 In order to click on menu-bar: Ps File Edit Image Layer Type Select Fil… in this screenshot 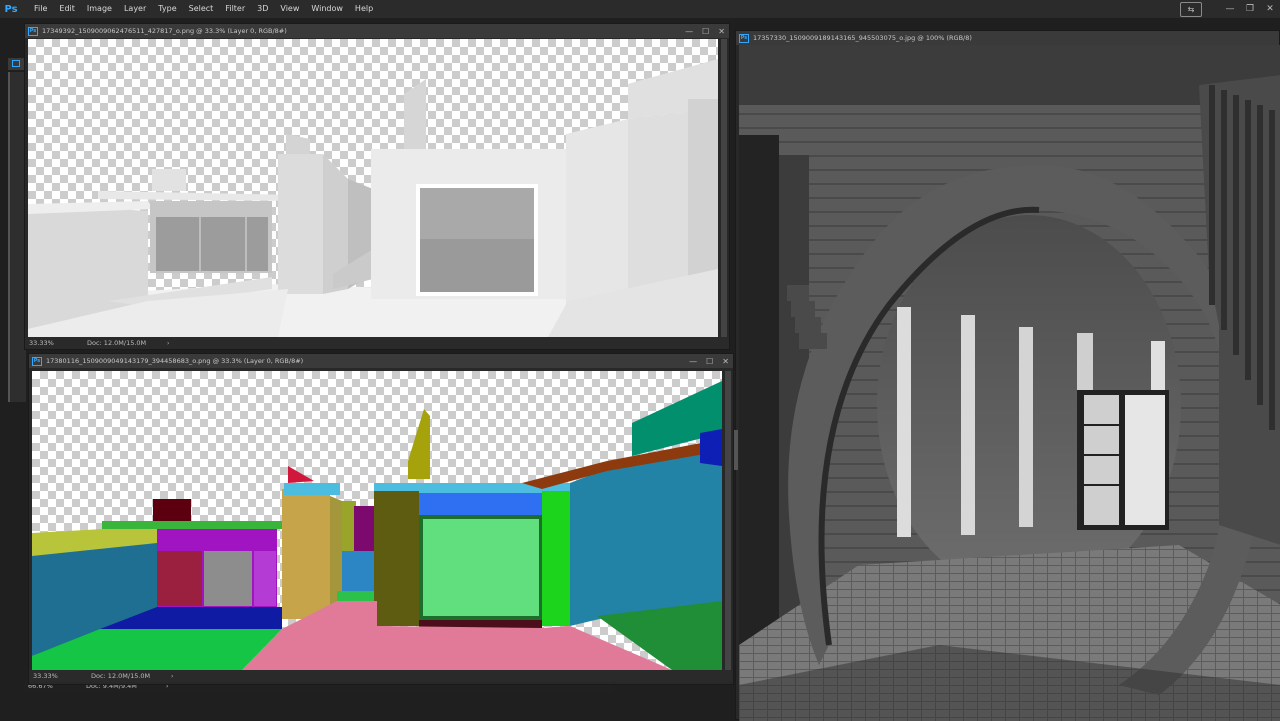, I will do `click(640, 9)`.